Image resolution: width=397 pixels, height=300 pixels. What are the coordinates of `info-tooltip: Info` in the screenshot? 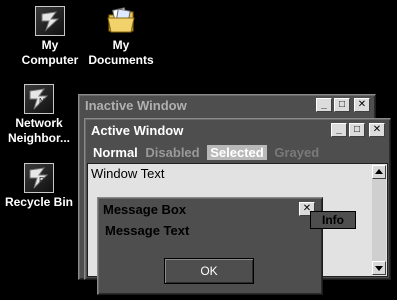 It's located at (333, 220).